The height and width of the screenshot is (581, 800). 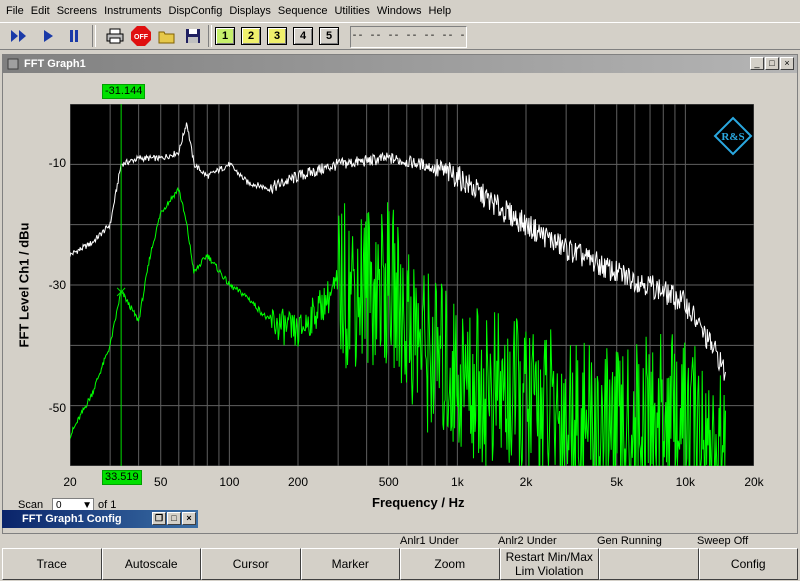 What do you see at coordinates (757, 63) in the screenshot?
I see `minimize-icon: _` at bounding box center [757, 63].